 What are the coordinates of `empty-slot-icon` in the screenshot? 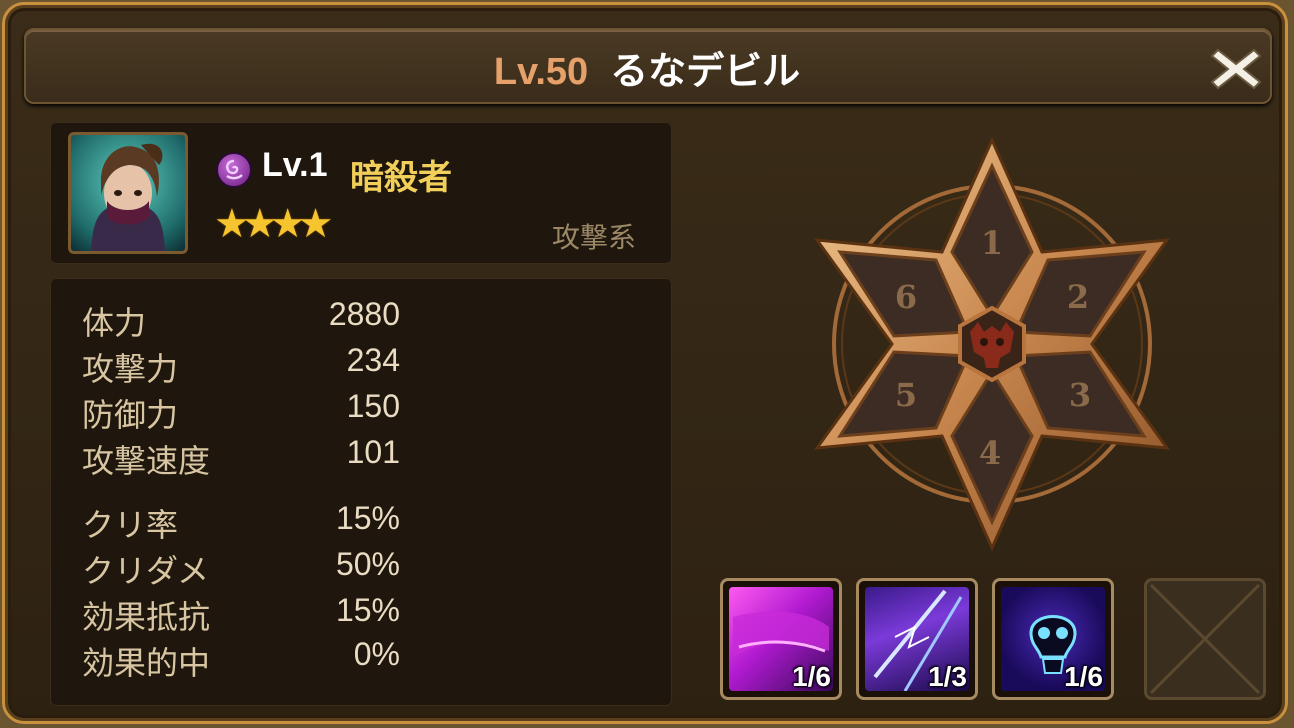 It's located at (1205, 639).